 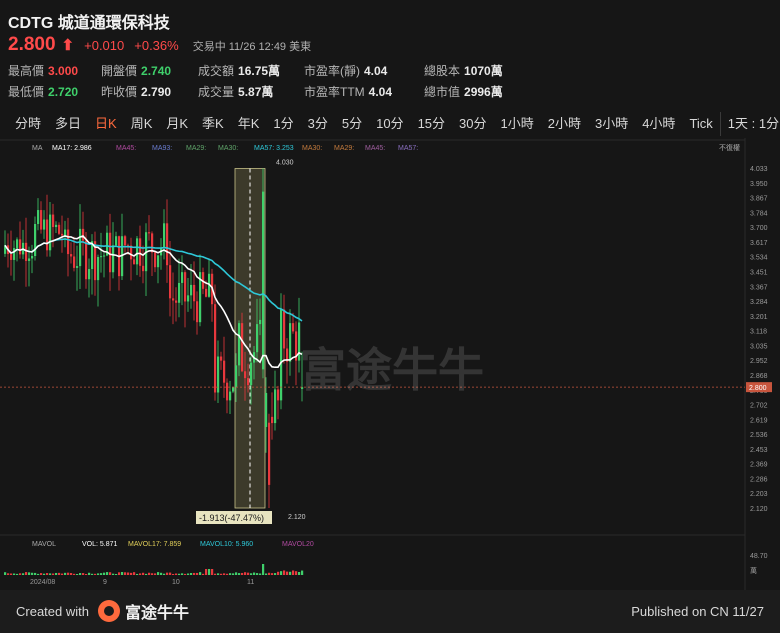 What do you see at coordinates (463, 91) in the screenshot?
I see `stat-item: 總市值 2996萬` at bounding box center [463, 91].